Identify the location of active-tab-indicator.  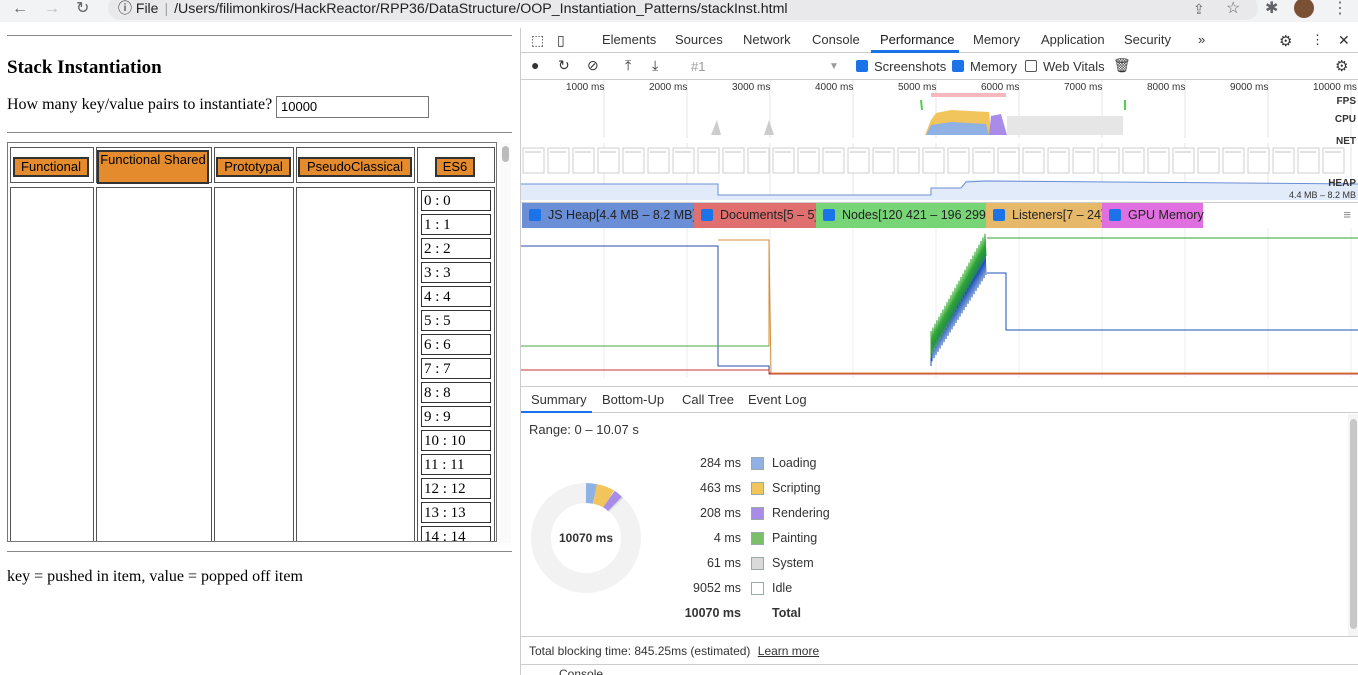
(915, 51).